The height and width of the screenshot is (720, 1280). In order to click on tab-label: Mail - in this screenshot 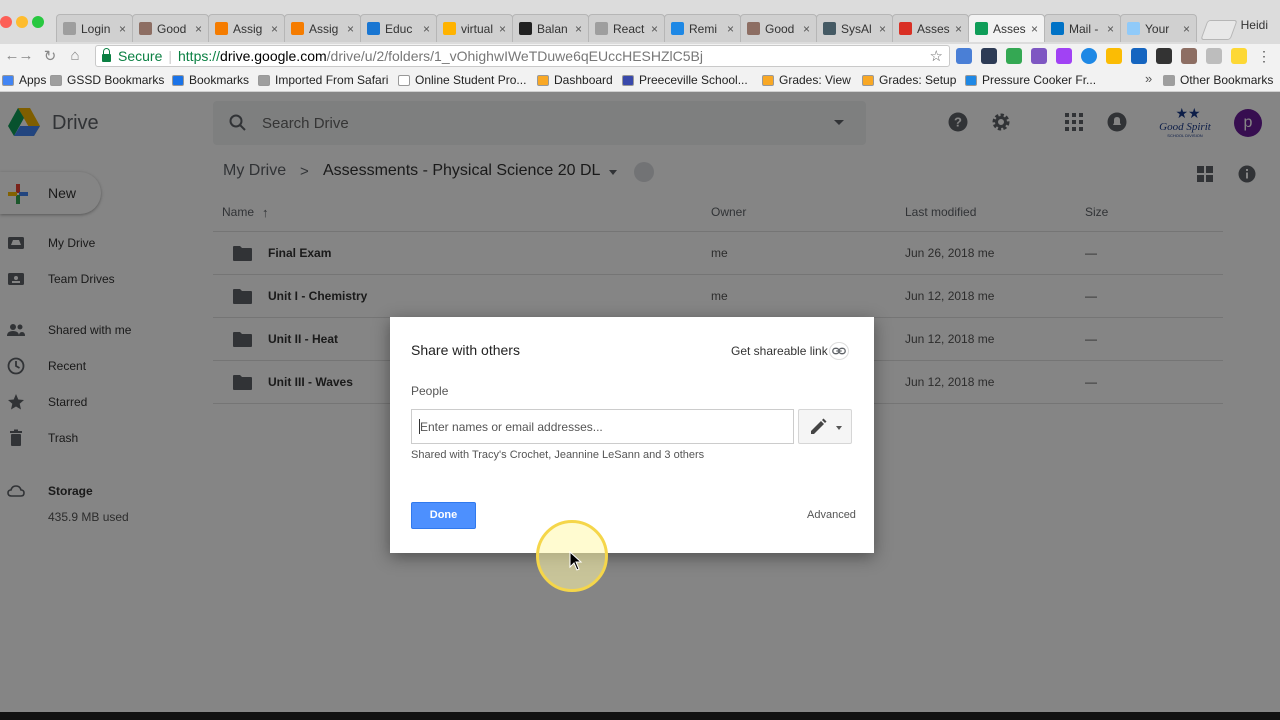, I will do `click(1084, 28)`.